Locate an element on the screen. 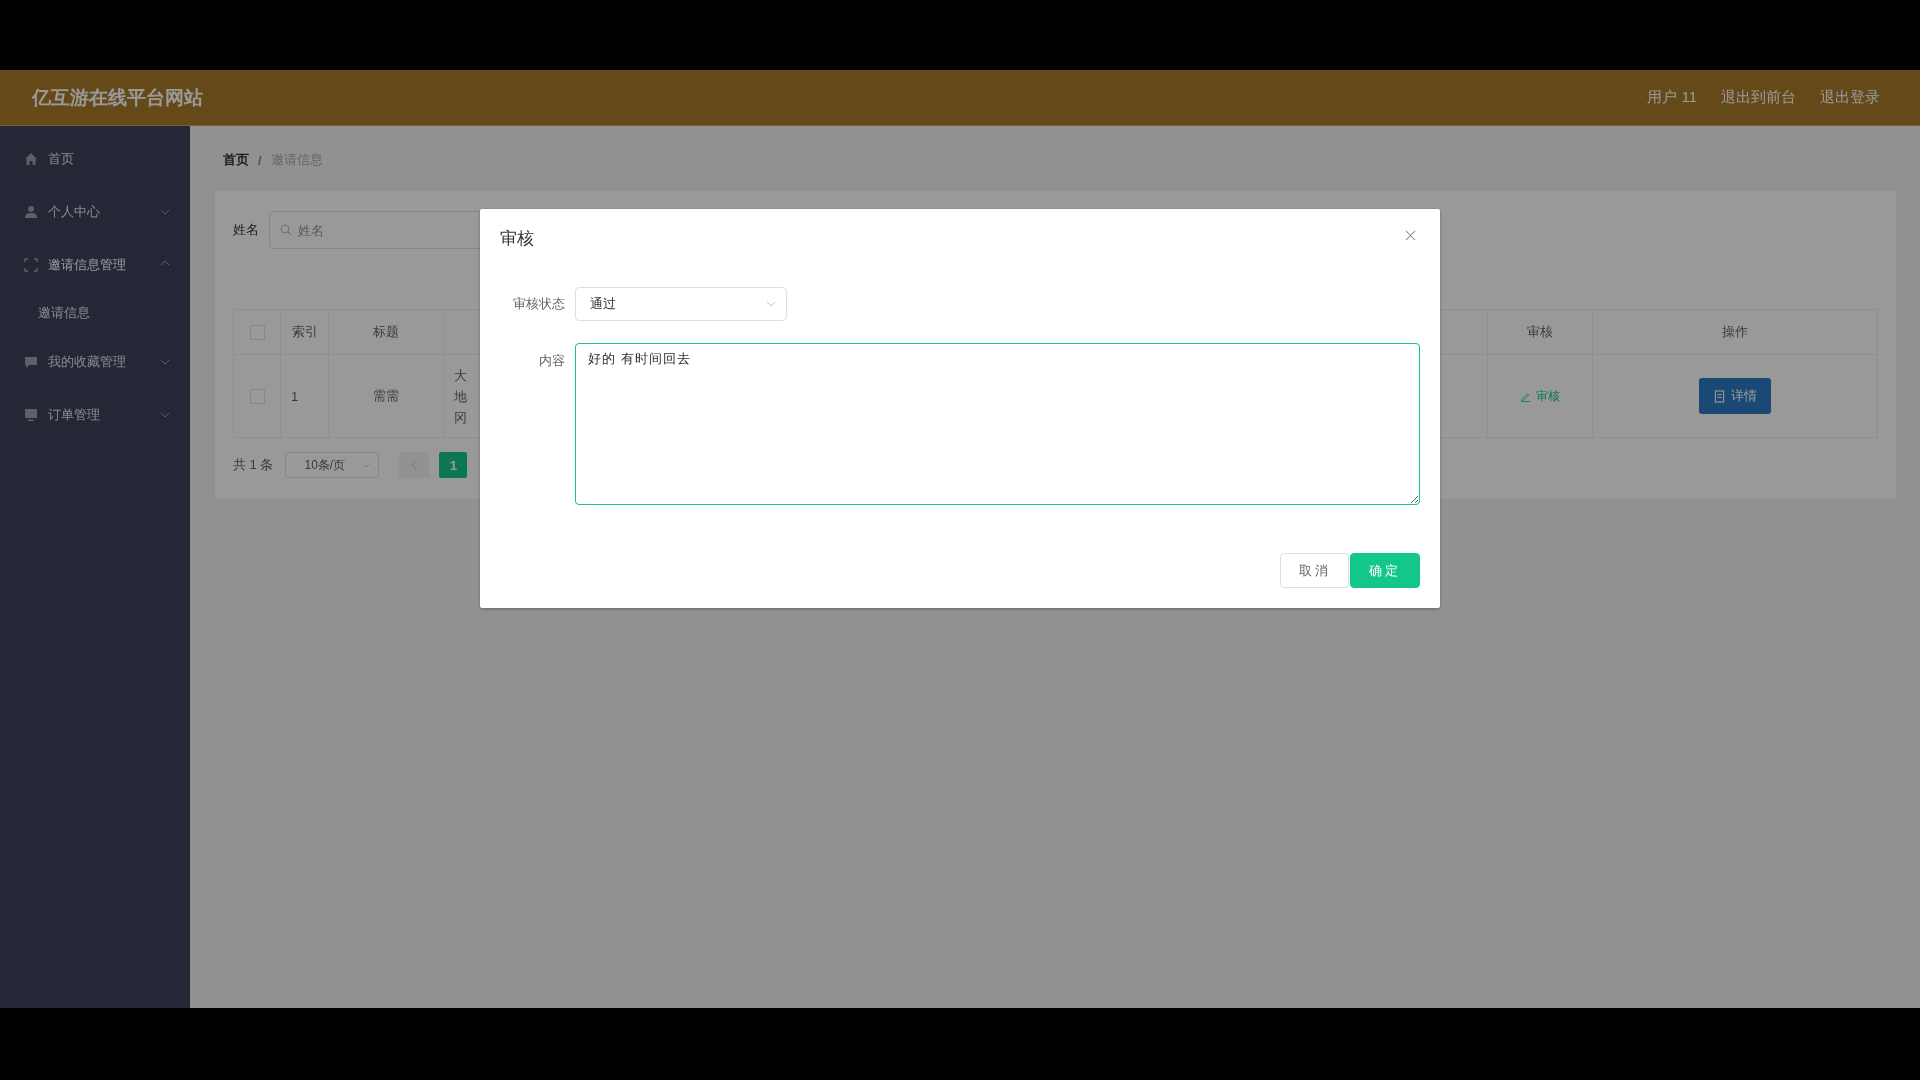 This screenshot has width=1920, height=1080. submenu-item: 邀请信息 is located at coordinates (95, 313).